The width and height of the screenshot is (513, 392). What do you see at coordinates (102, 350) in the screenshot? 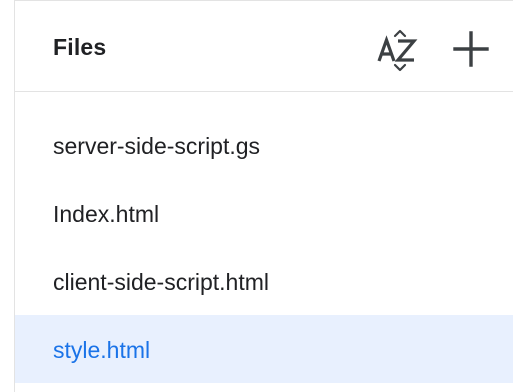
I see `file-item-label: style.html` at bounding box center [102, 350].